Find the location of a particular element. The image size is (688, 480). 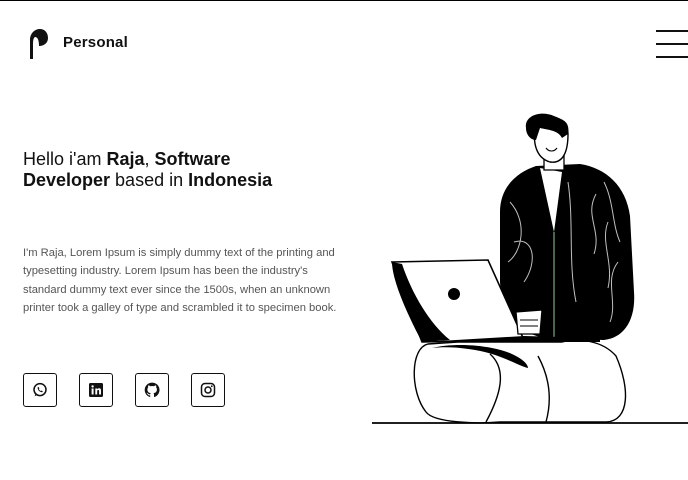

github-button is located at coordinates (152, 390).